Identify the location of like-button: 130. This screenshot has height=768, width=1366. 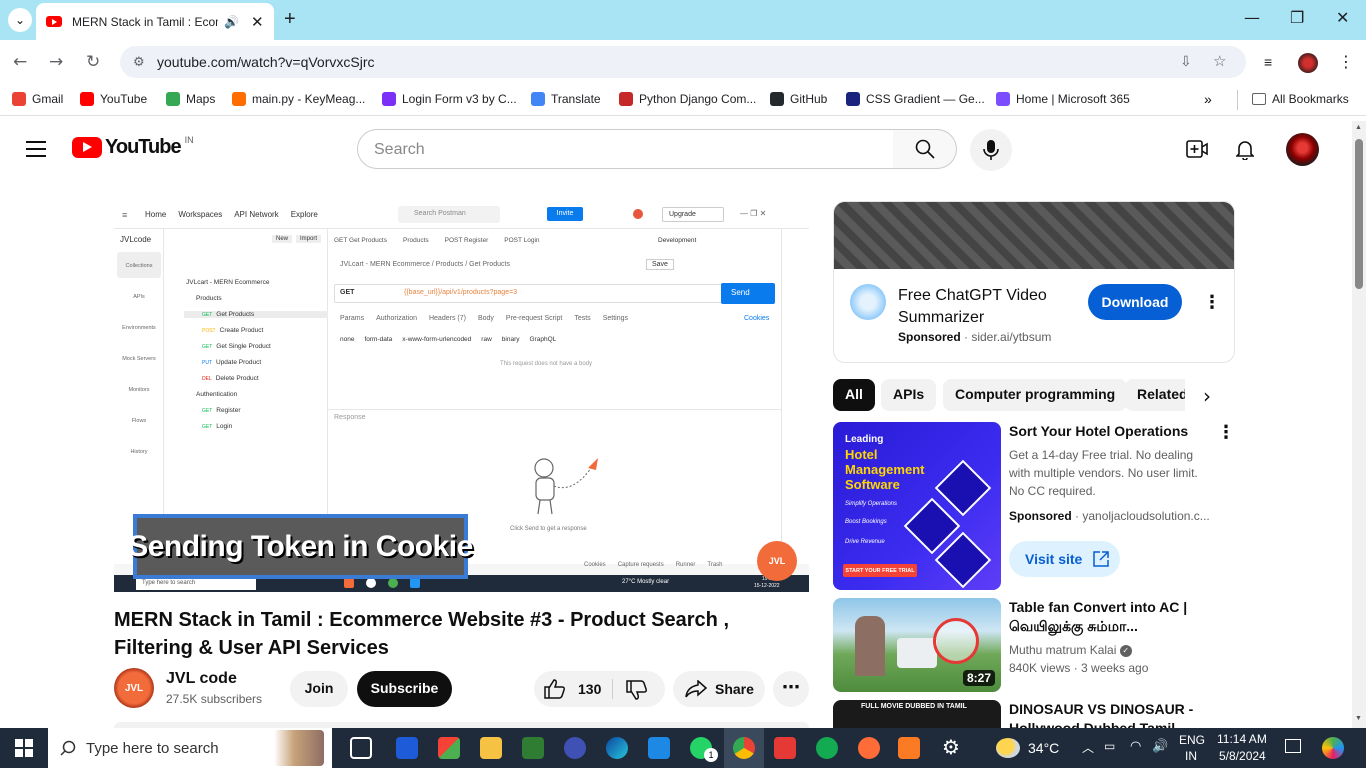
(573, 689).